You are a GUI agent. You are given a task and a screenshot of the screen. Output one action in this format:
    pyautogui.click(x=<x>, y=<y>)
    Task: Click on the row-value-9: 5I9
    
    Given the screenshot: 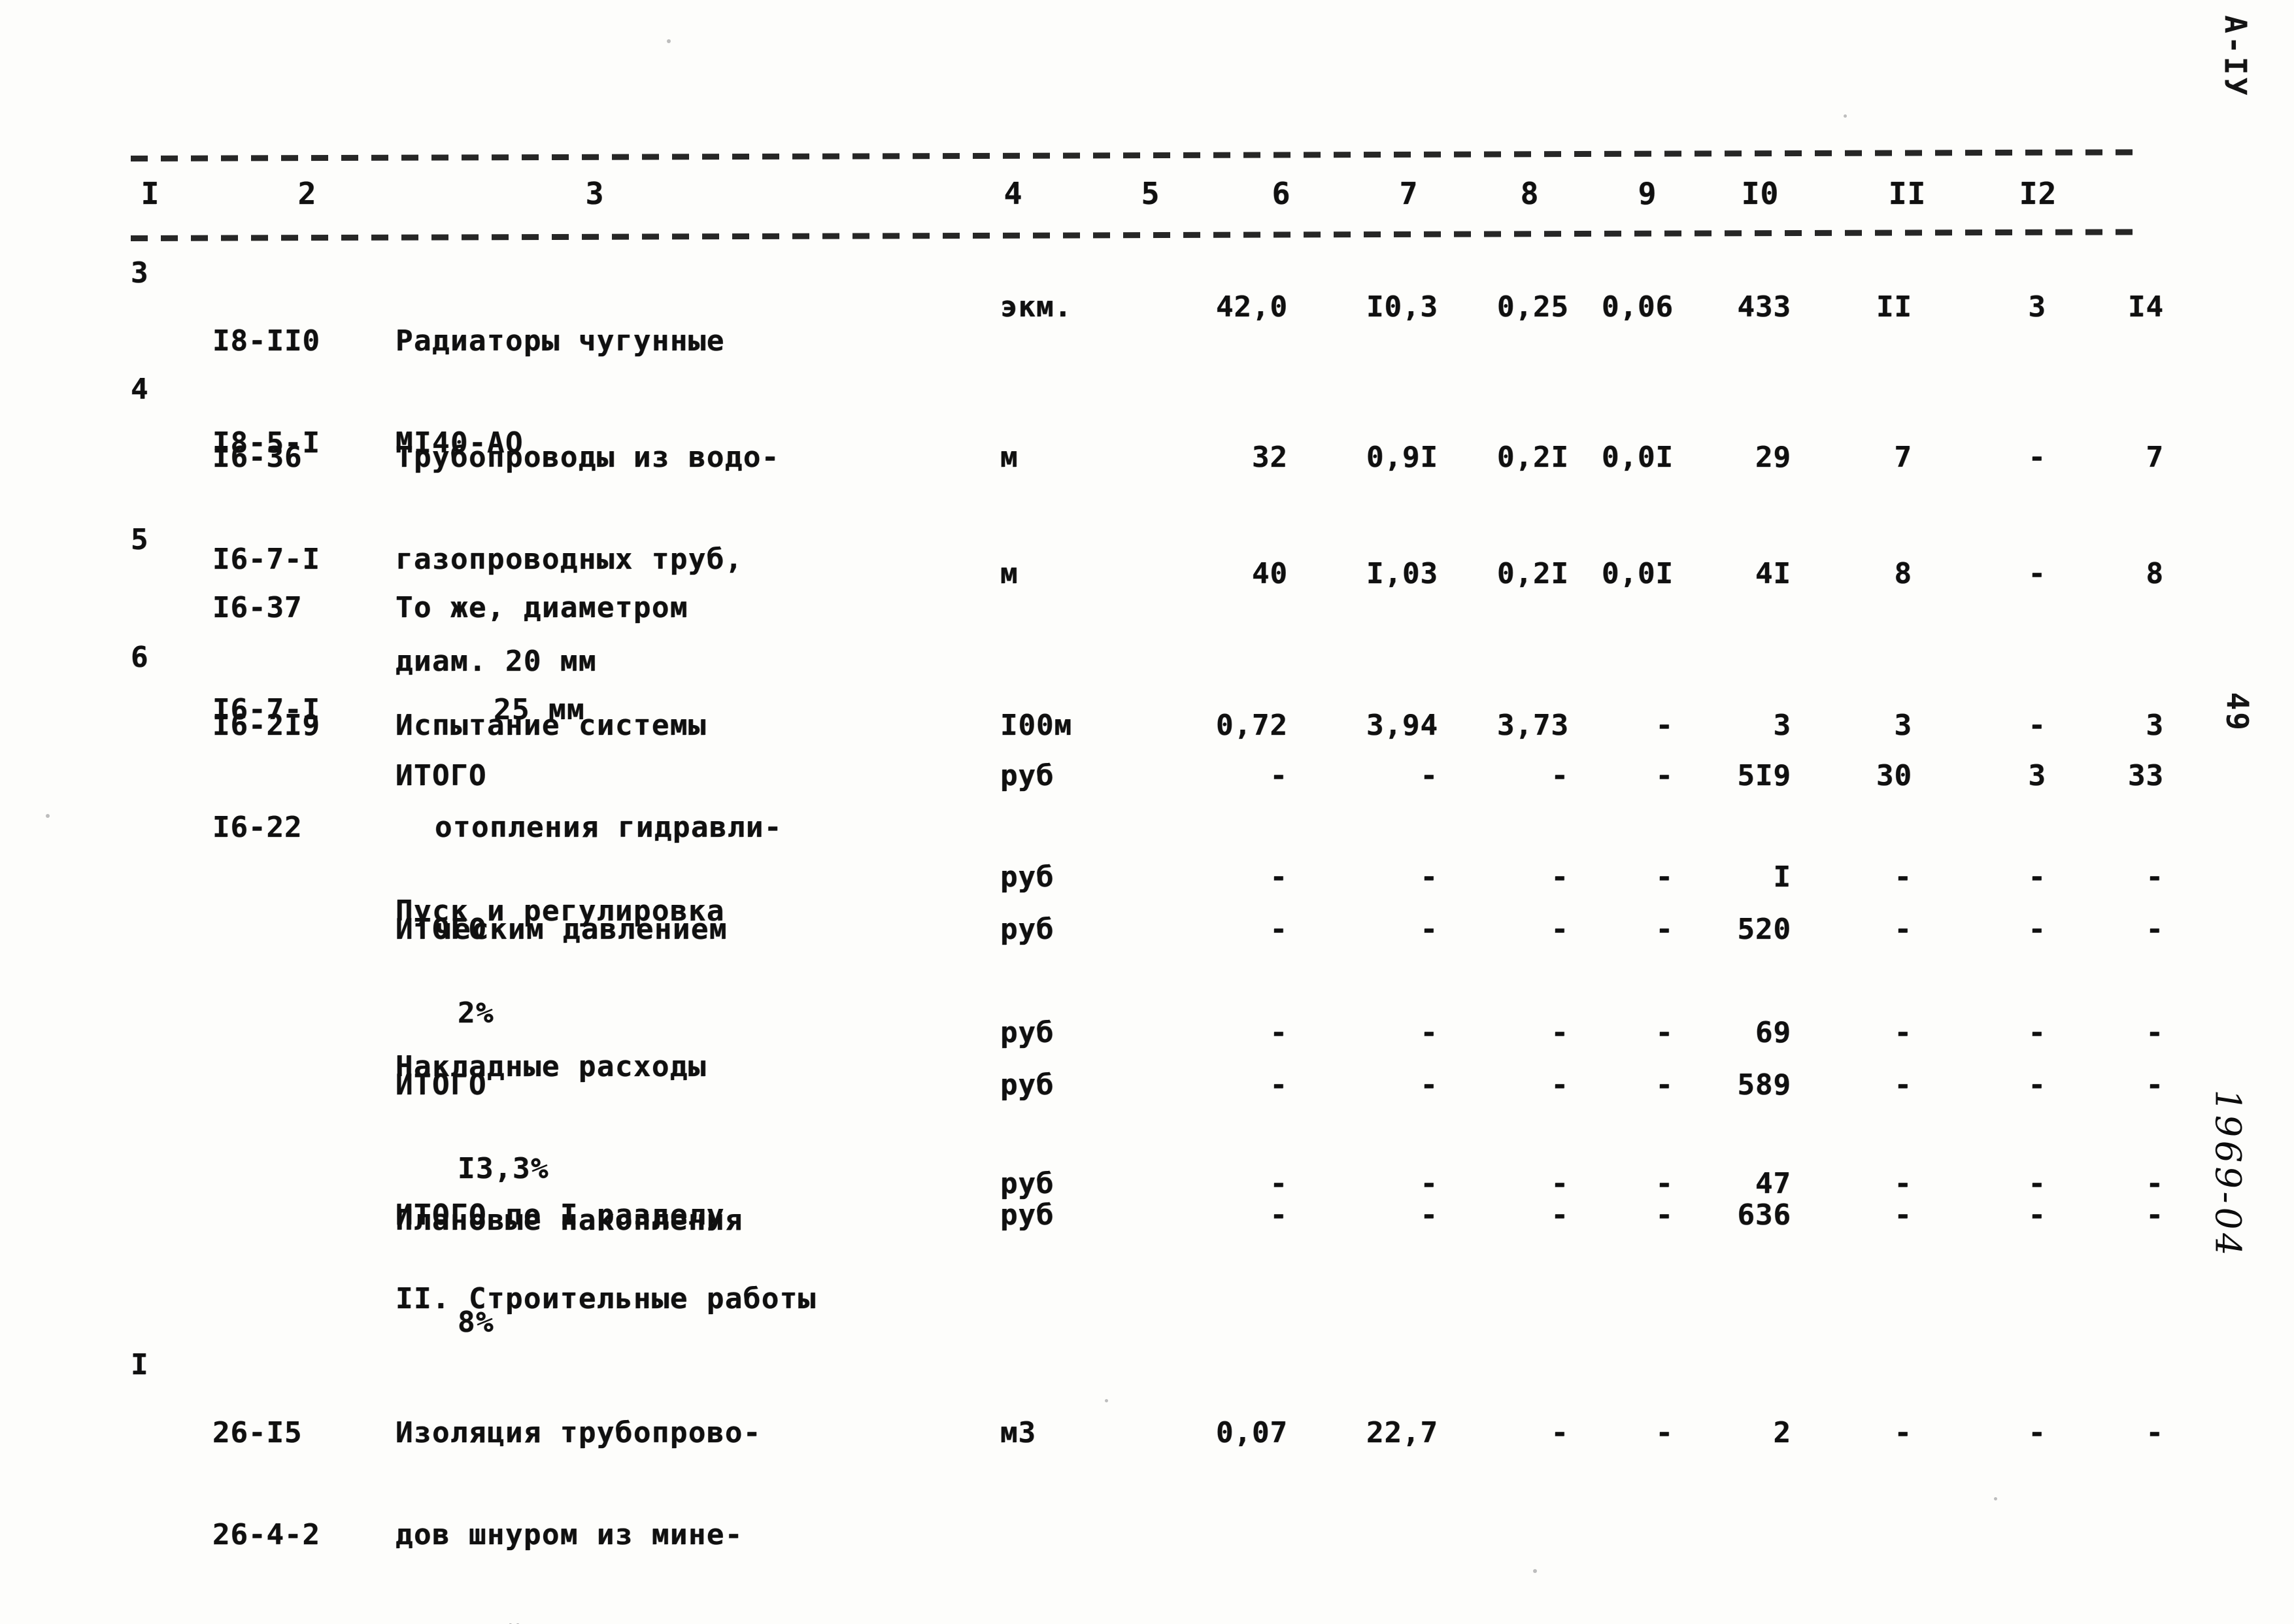 What is the action you would take?
    pyautogui.click(x=1764, y=775)
    